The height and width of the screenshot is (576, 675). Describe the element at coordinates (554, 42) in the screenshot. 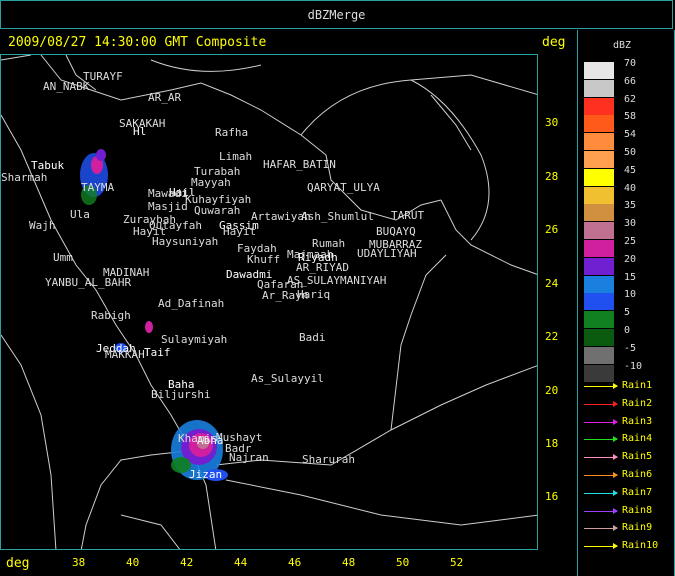

I see `unit-label-top: deg` at that location.